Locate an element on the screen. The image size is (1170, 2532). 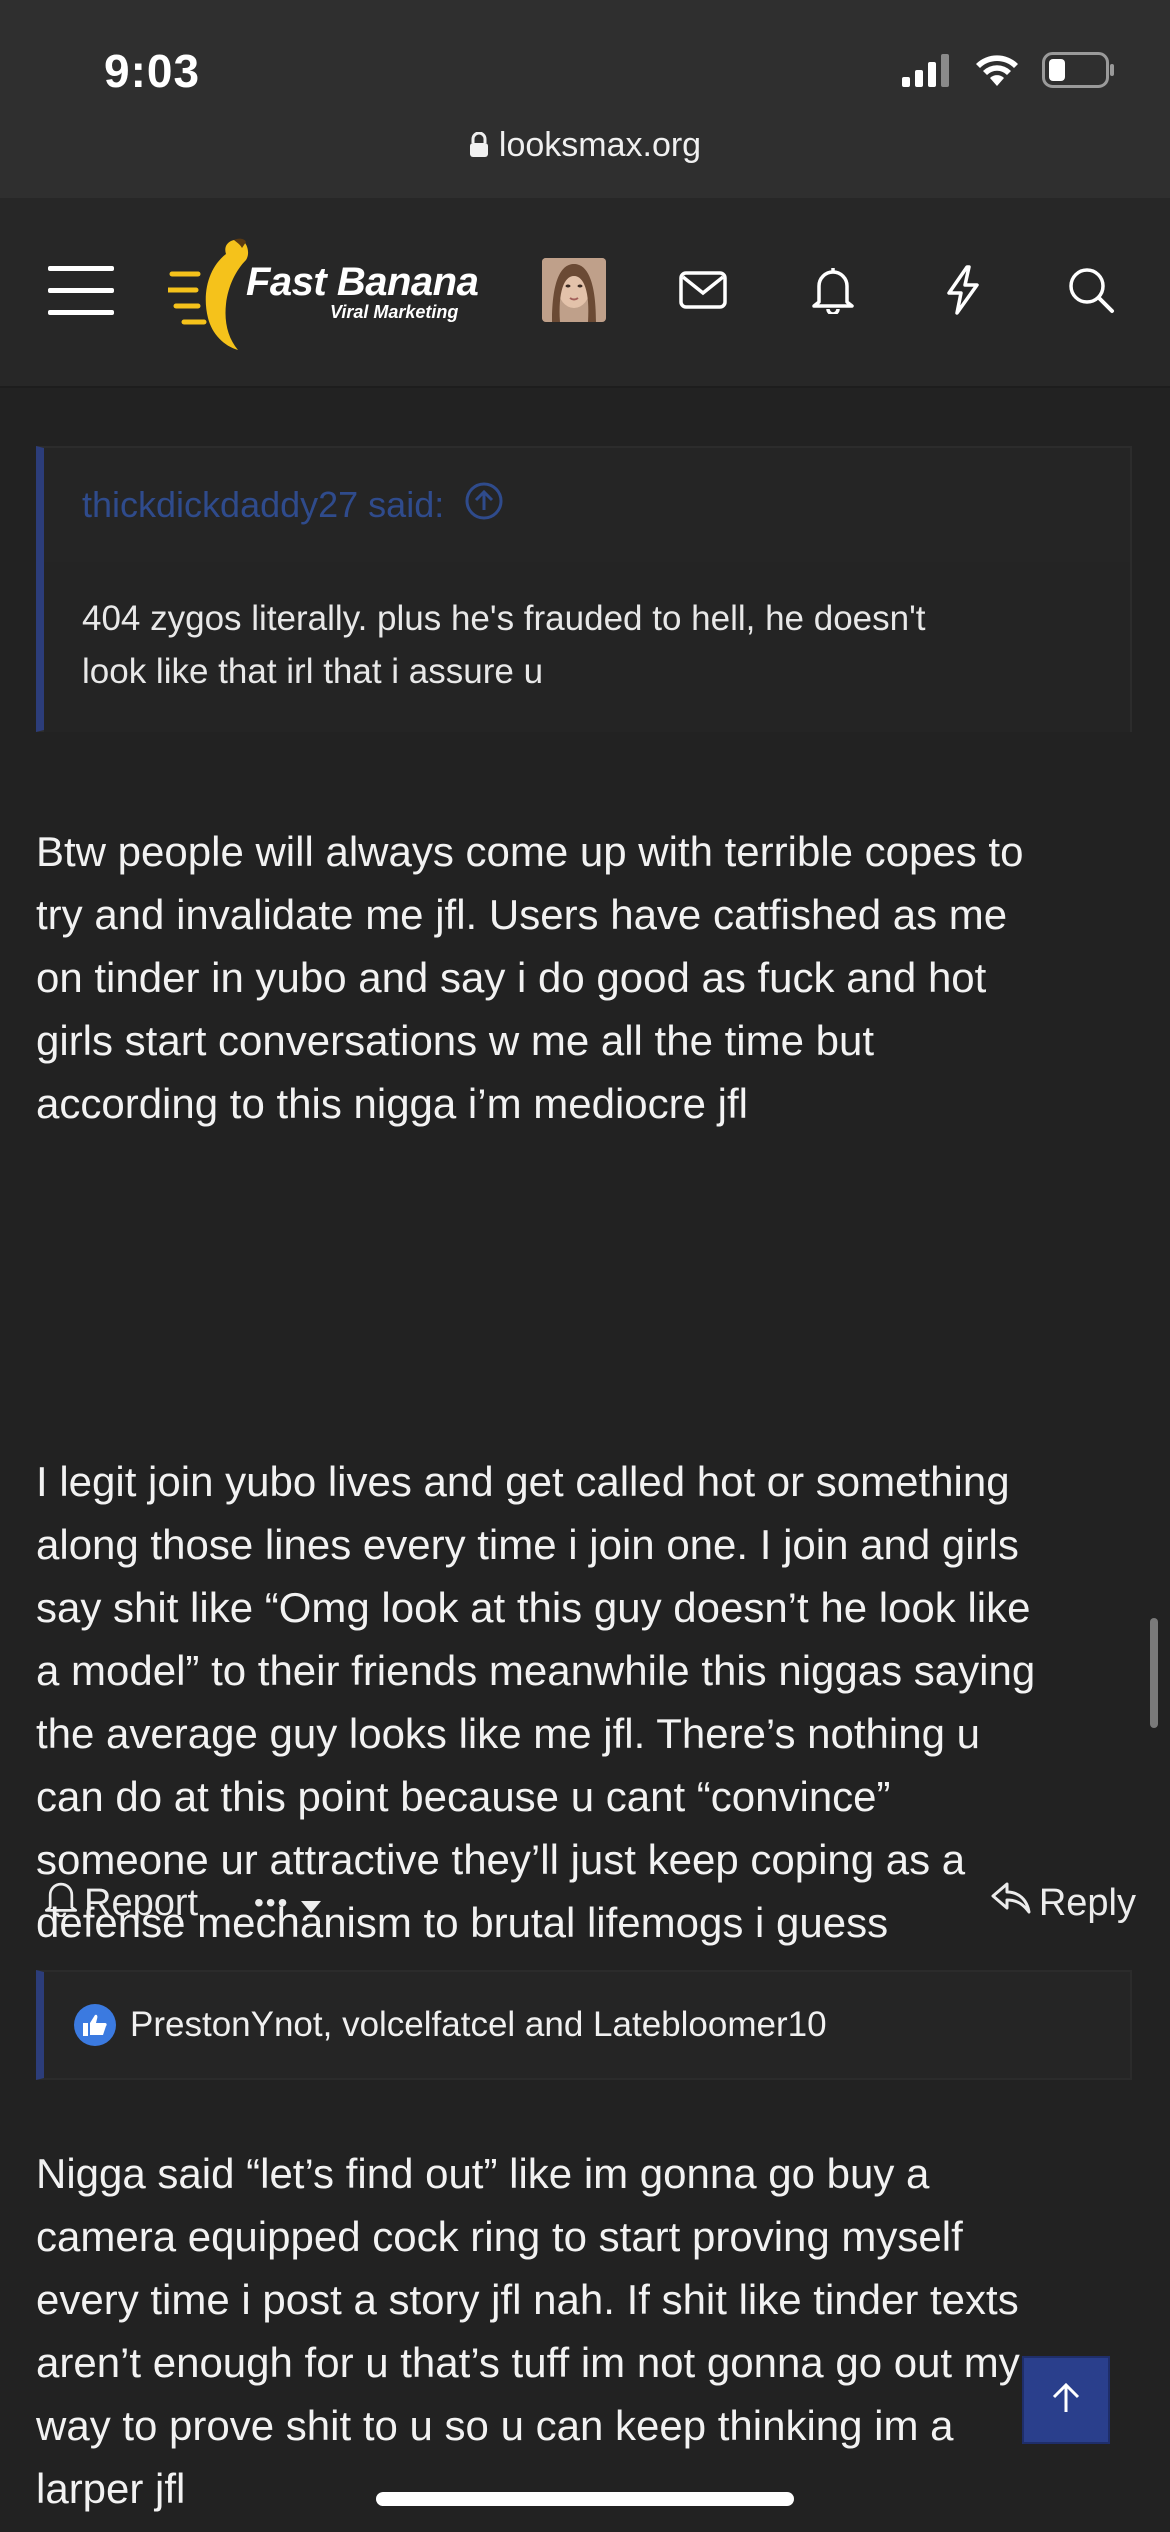
arrow-up-icon is located at coordinates (1066, 2400).